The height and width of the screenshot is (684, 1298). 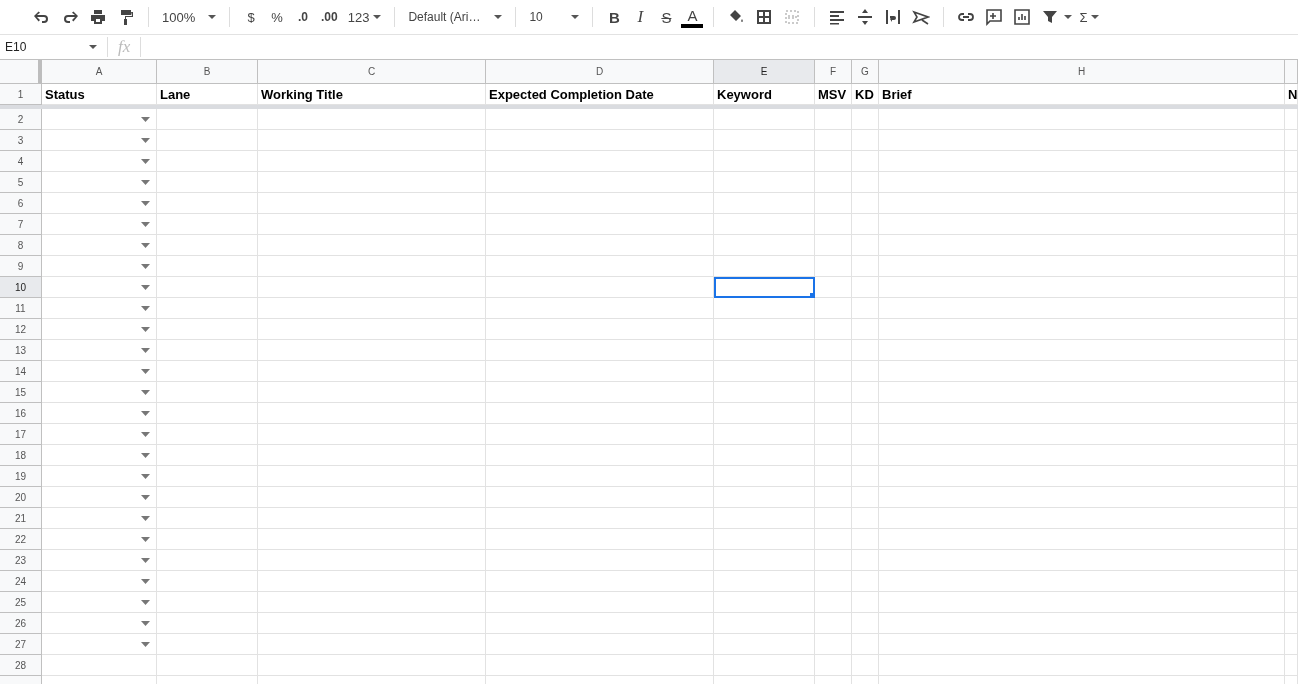 I want to click on print-icon, so click(x=98, y=17).